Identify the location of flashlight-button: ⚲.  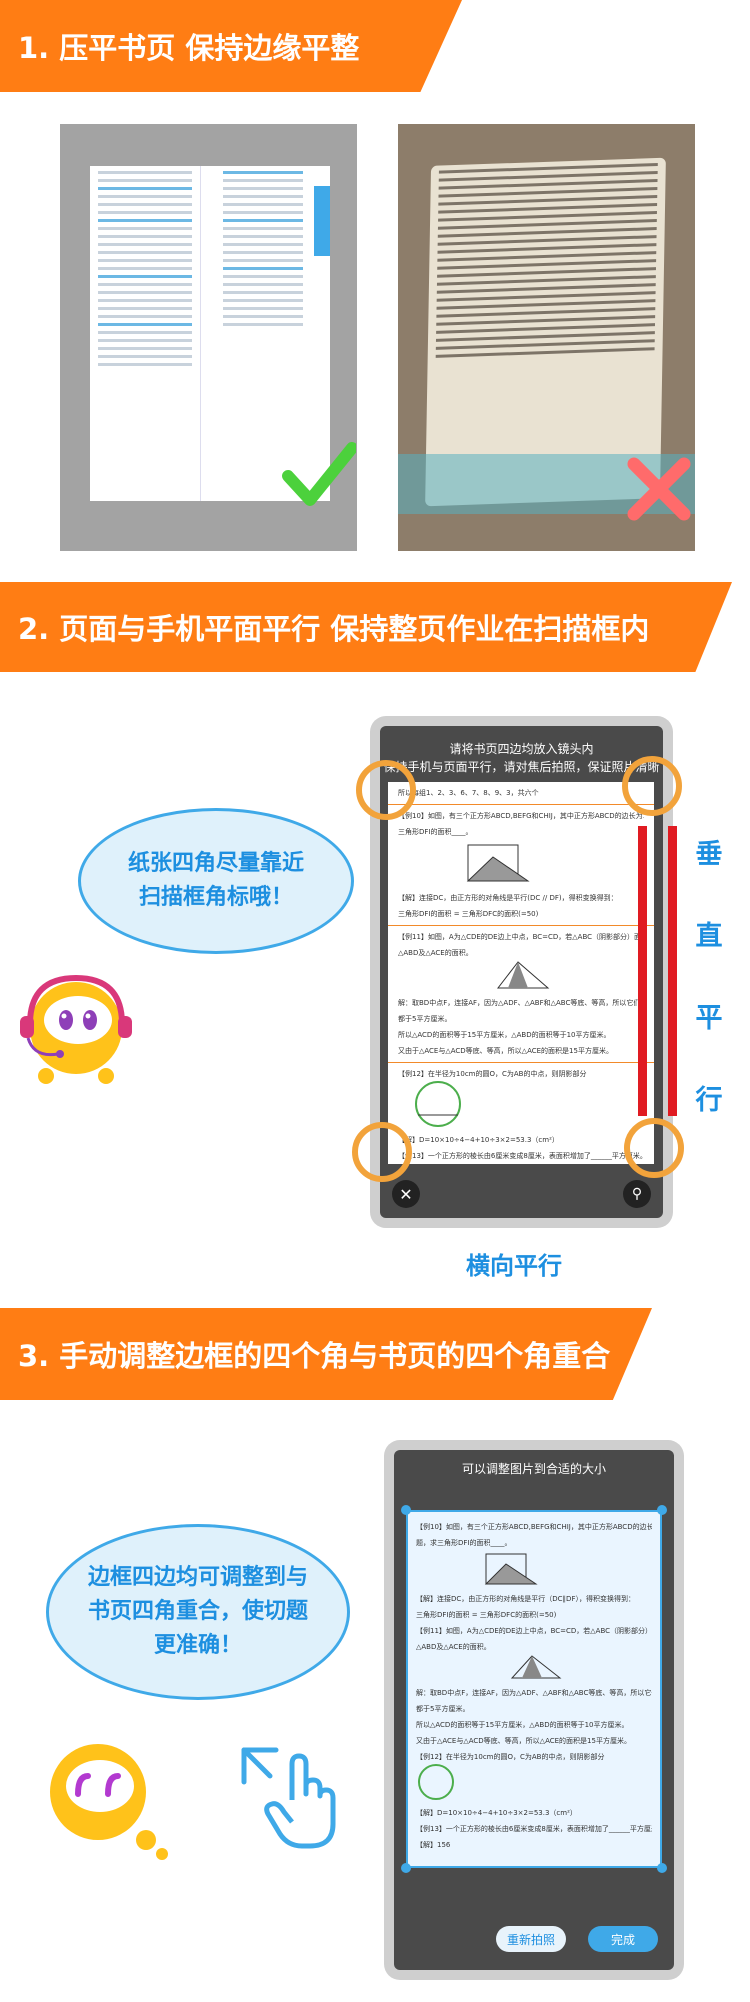
(637, 1194).